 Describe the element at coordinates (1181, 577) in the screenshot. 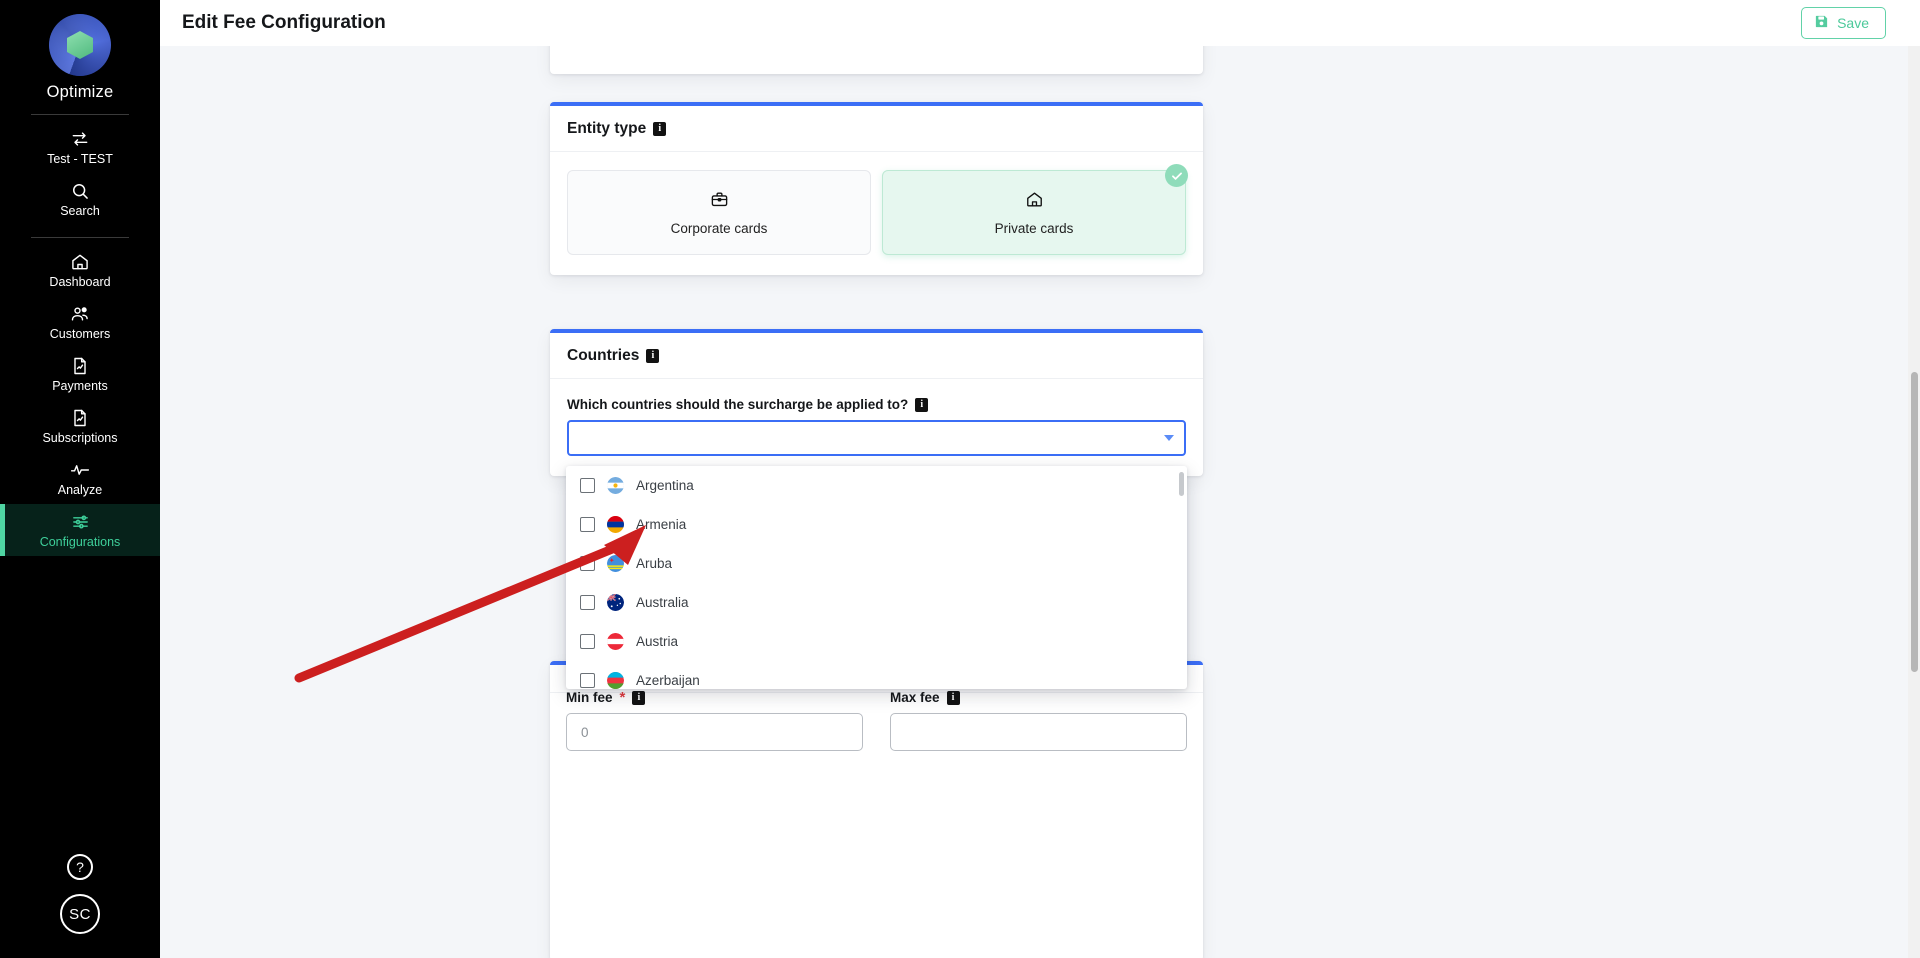

I see `dropdown-scrollbar` at that location.